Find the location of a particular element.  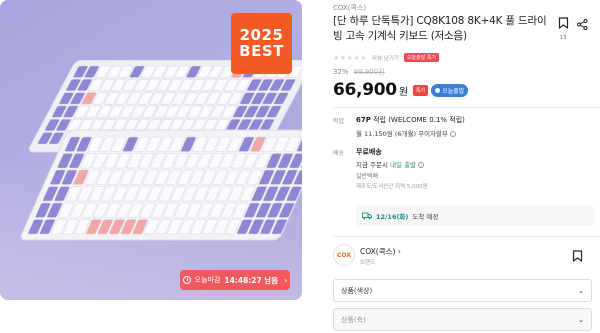

points-amount: 67P is located at coordinates (363, 120).